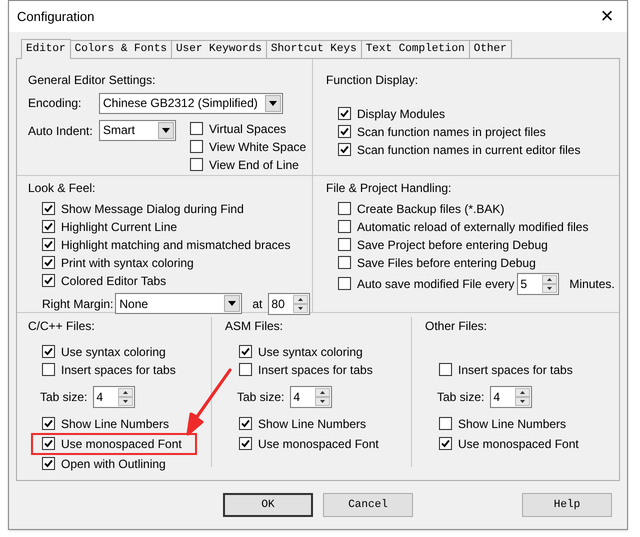 The width and height of the screenshot is (640, 537). Describe the element at coordinates (257, 147) in the screenshot. I see `checkbox-label: View White Space` at that location.